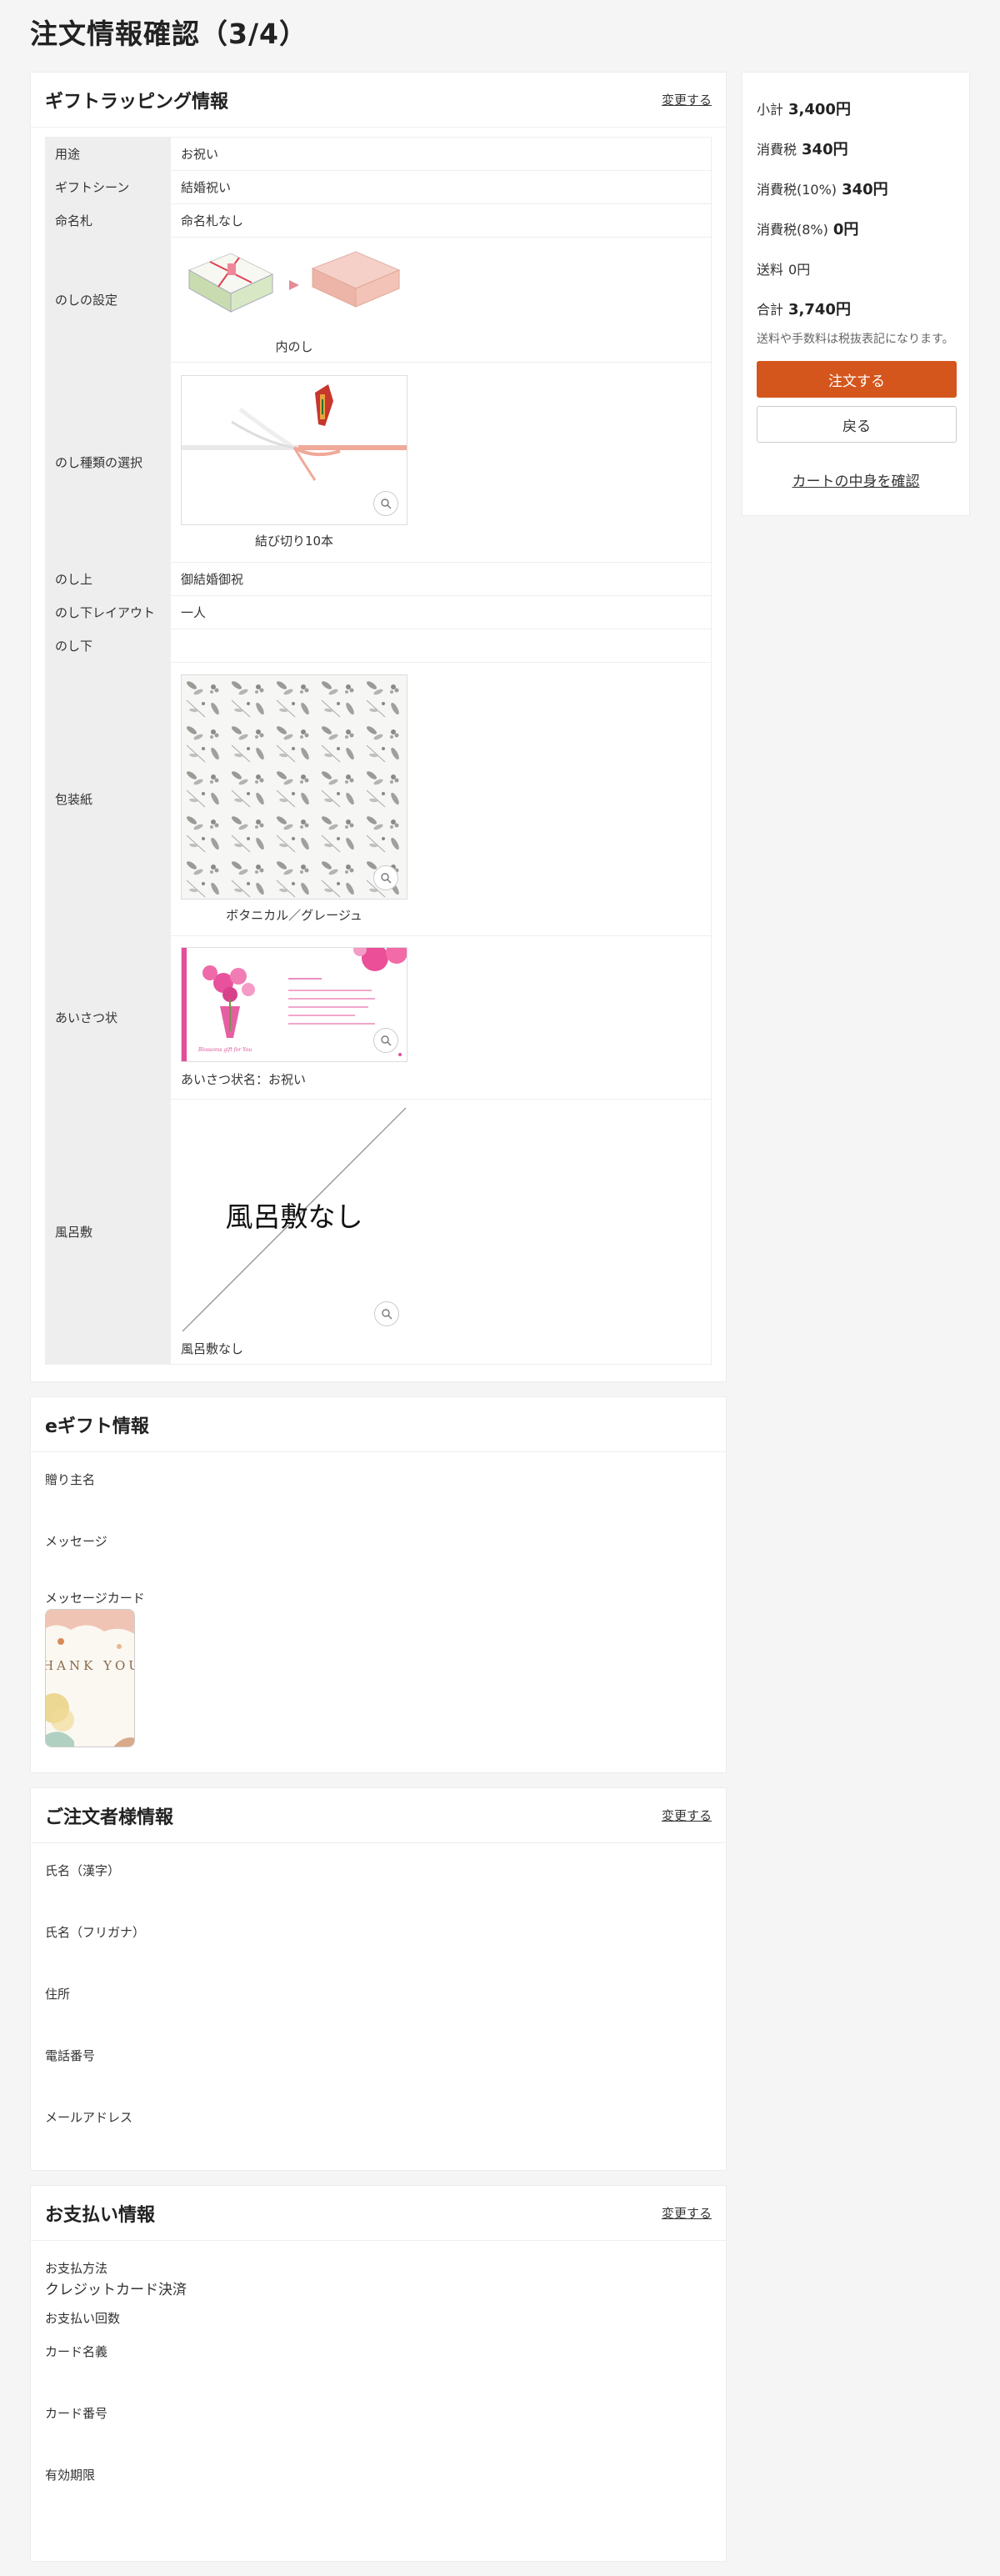 This screenshot has height=2576, width=1000. What do you see at coordinates (70, 2055) in the screenshot?
I see `customer-phone-label: 電話番号` at bounding box center [70, 2055].